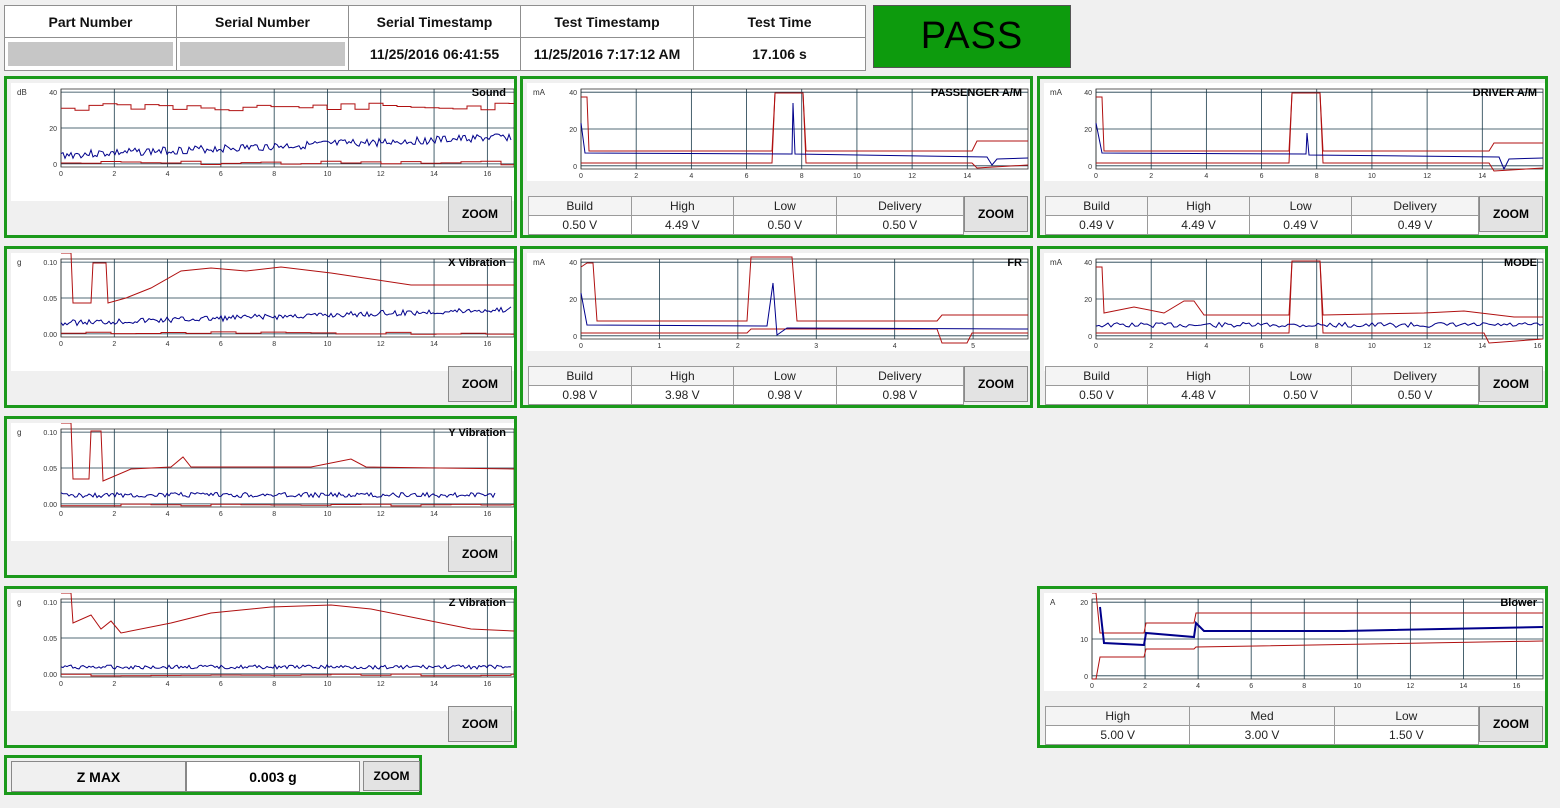 The width and height of the screenshot is (1560, 808). I want to click on sound-zoom-button: ZOOM, so click(480, 214).